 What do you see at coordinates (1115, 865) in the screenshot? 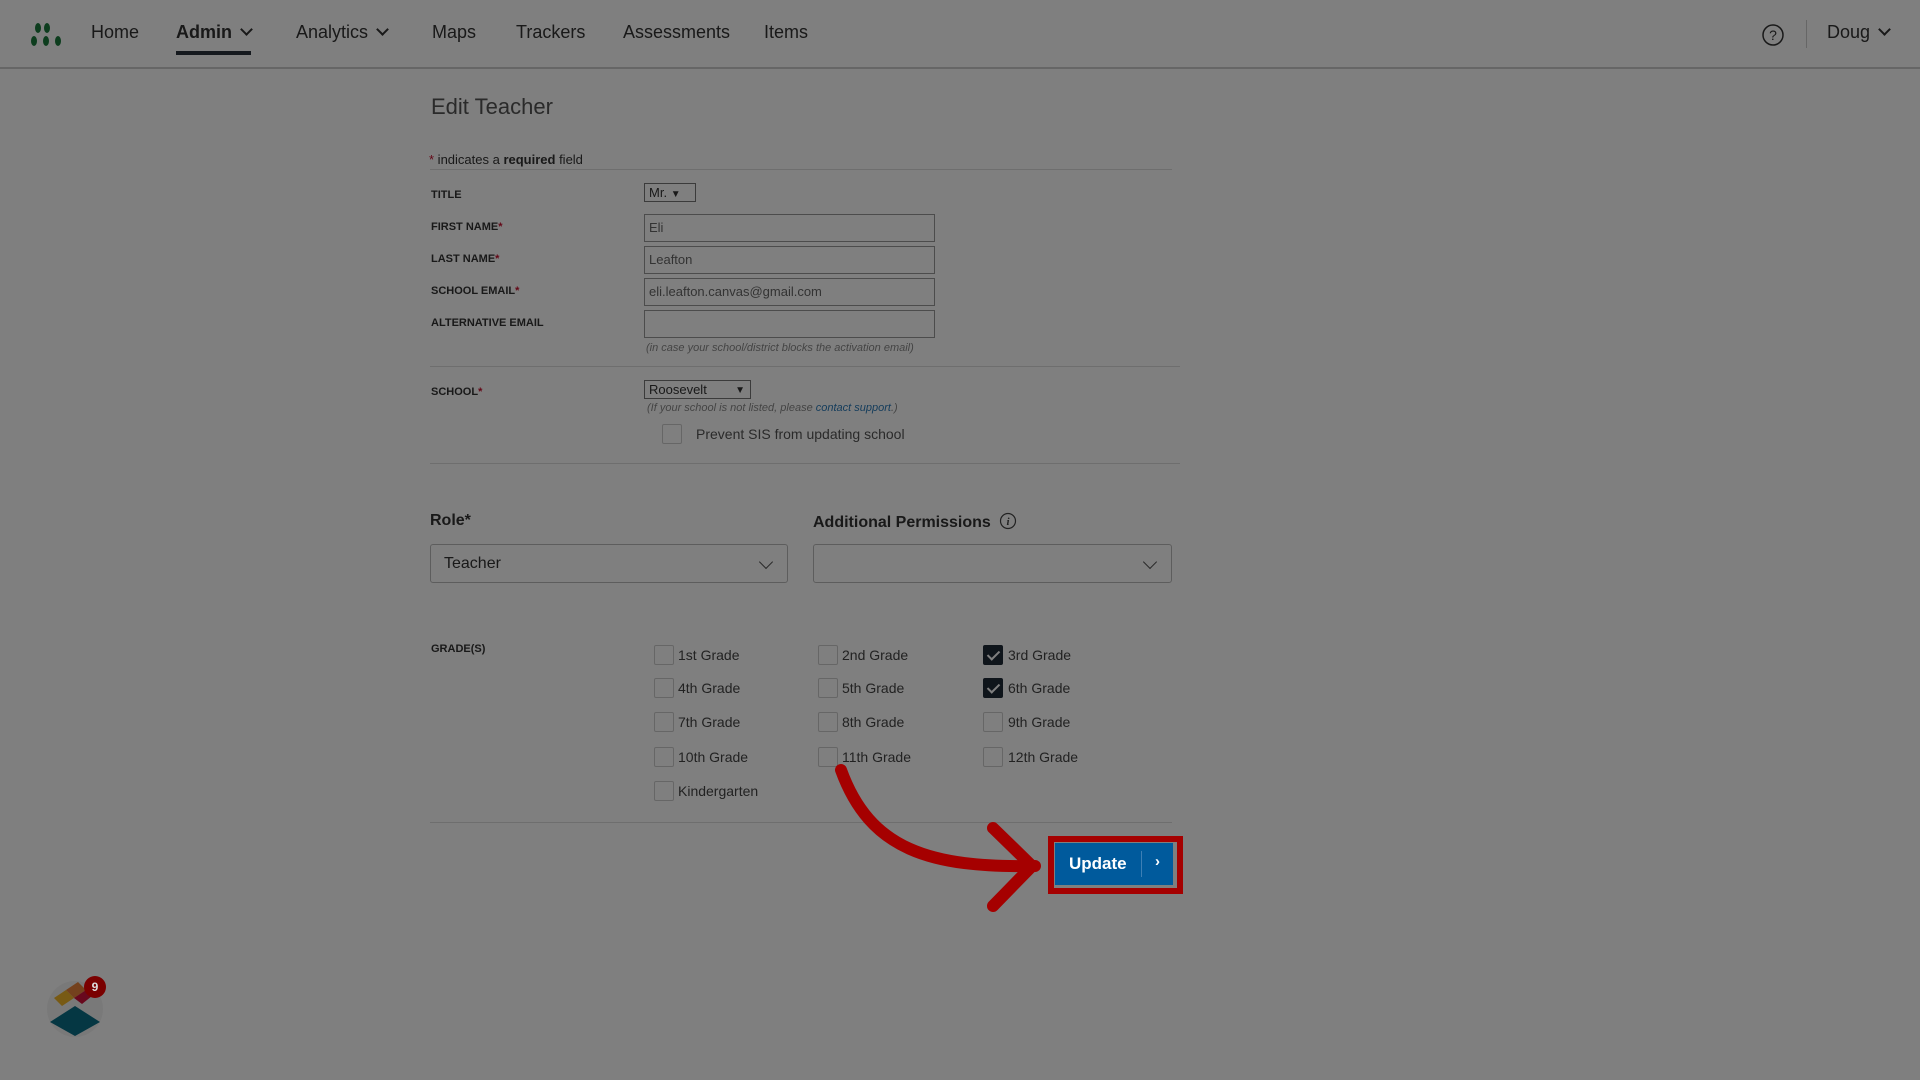
I see `highlight-box` at bounding box center [1115, 865].